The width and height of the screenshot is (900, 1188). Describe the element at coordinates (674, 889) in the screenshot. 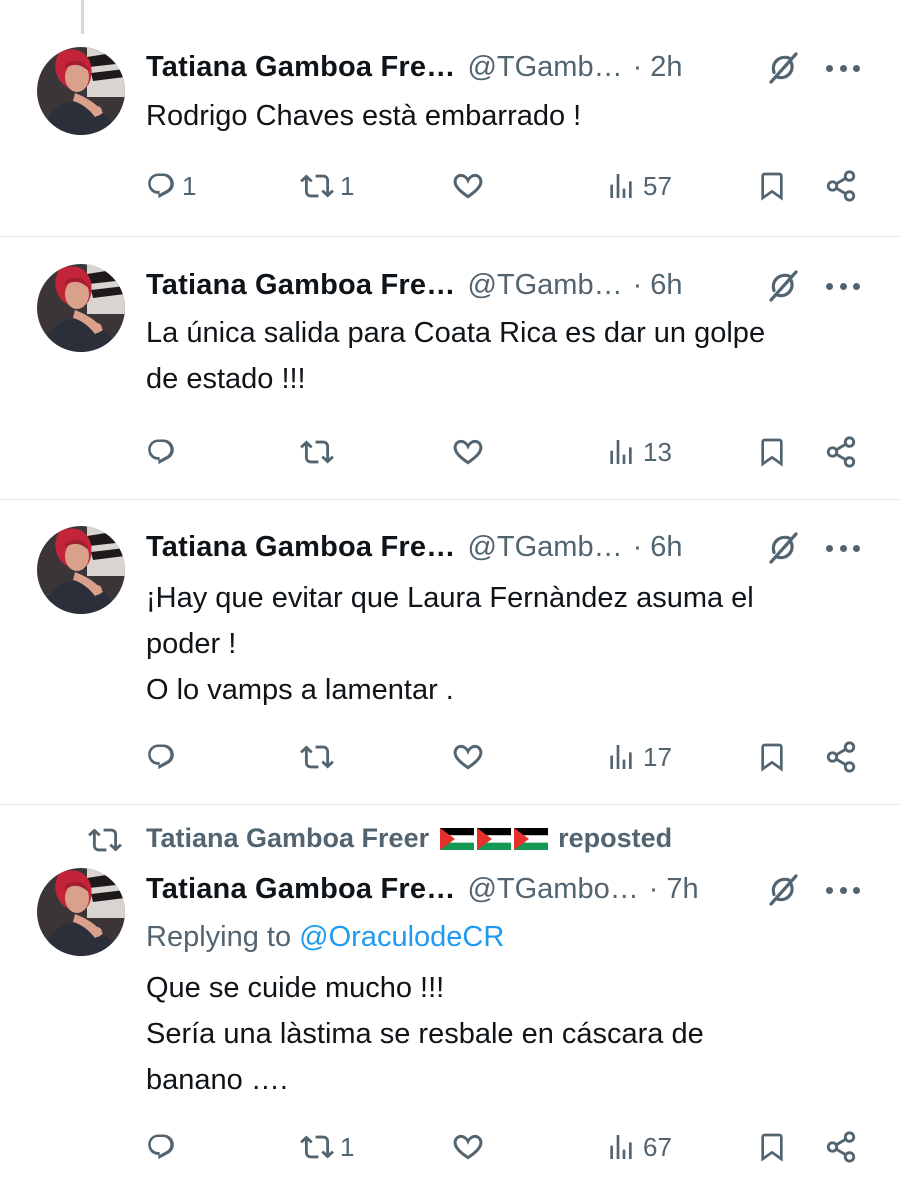

I see `timestamp: · 7h` at that location.